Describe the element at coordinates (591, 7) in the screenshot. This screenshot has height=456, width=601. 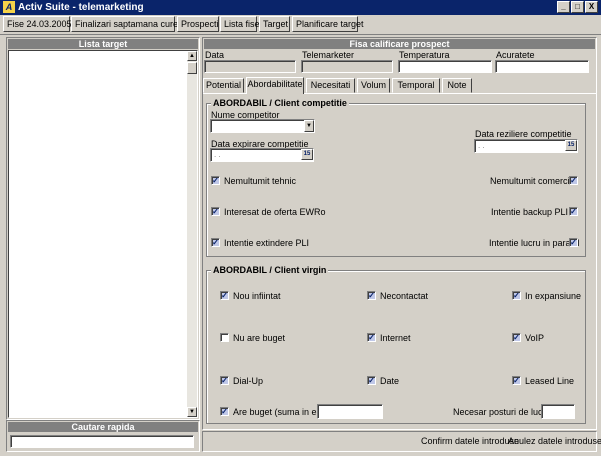
I see `close-button: X` at that location.